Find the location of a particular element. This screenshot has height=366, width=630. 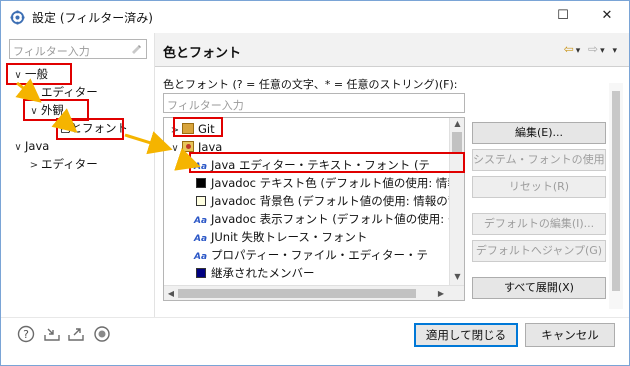

footer-separator is located at coordinates (315, 317).